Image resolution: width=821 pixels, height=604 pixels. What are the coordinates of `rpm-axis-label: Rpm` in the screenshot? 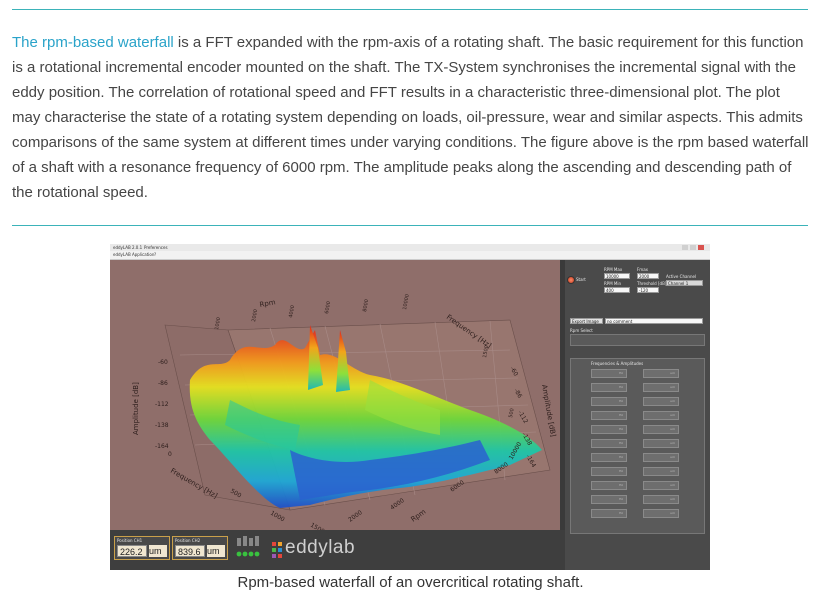 It's located at (267, 303).